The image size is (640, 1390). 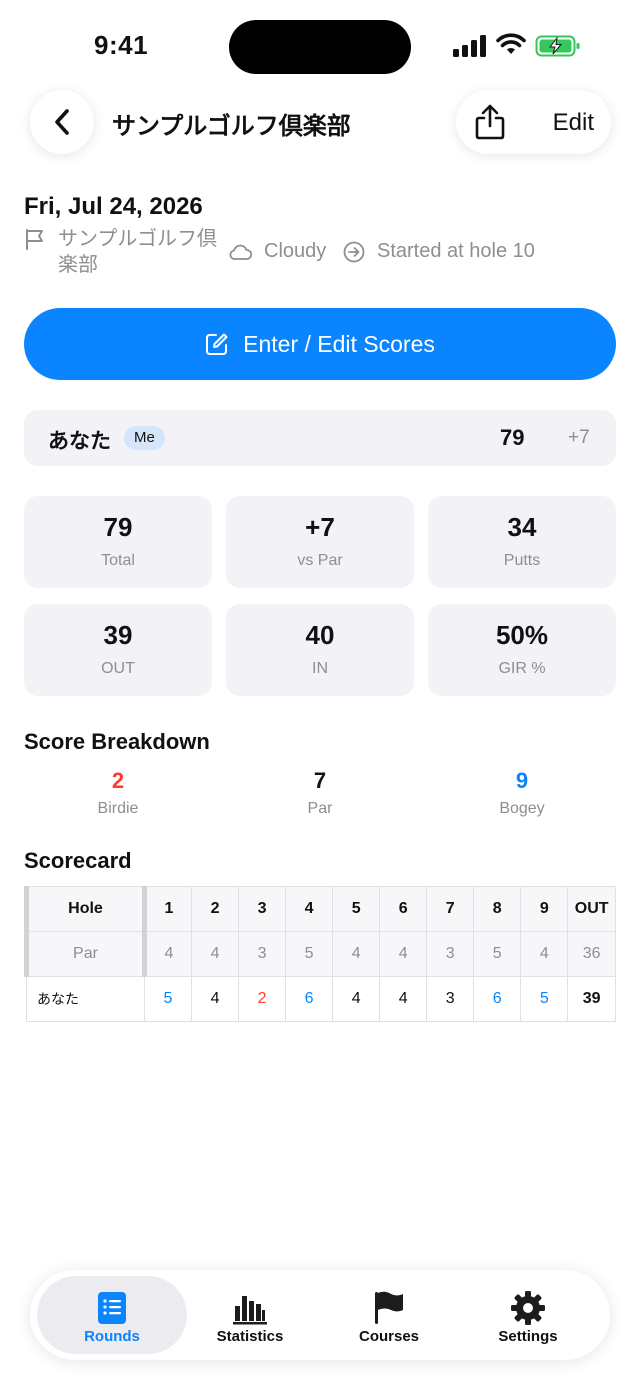 What do you see at coordinates (320, 527) in the screenshot?
I see `stat-value: +7` at bounding box center [320, 527].